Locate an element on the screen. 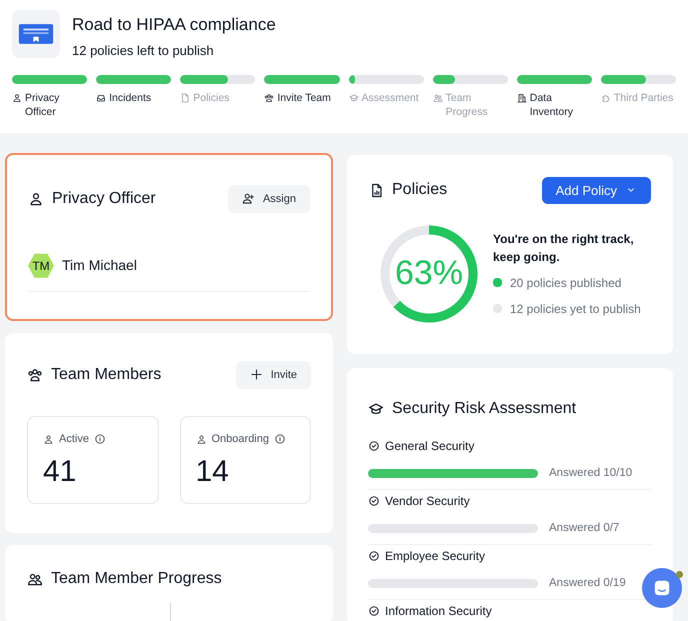 This screenshot has width=688, height=621. stat-label: Active is located at coordinates (74, 439).